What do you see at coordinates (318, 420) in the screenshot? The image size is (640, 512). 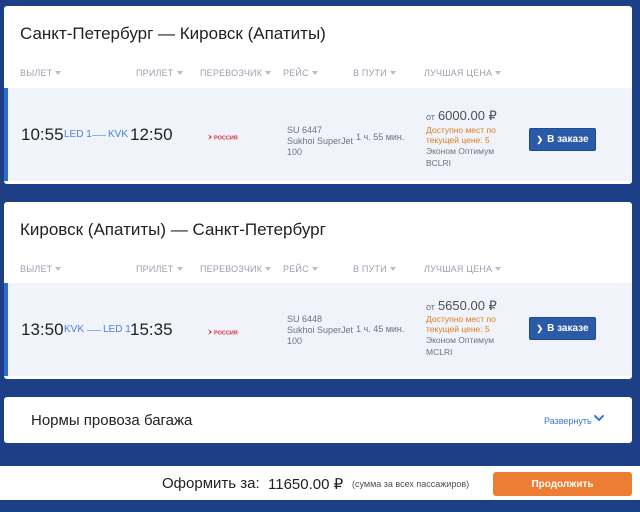 I see `baggage-section: Нормы провоза багажа Развернуть` at bounding box center [318, 420].